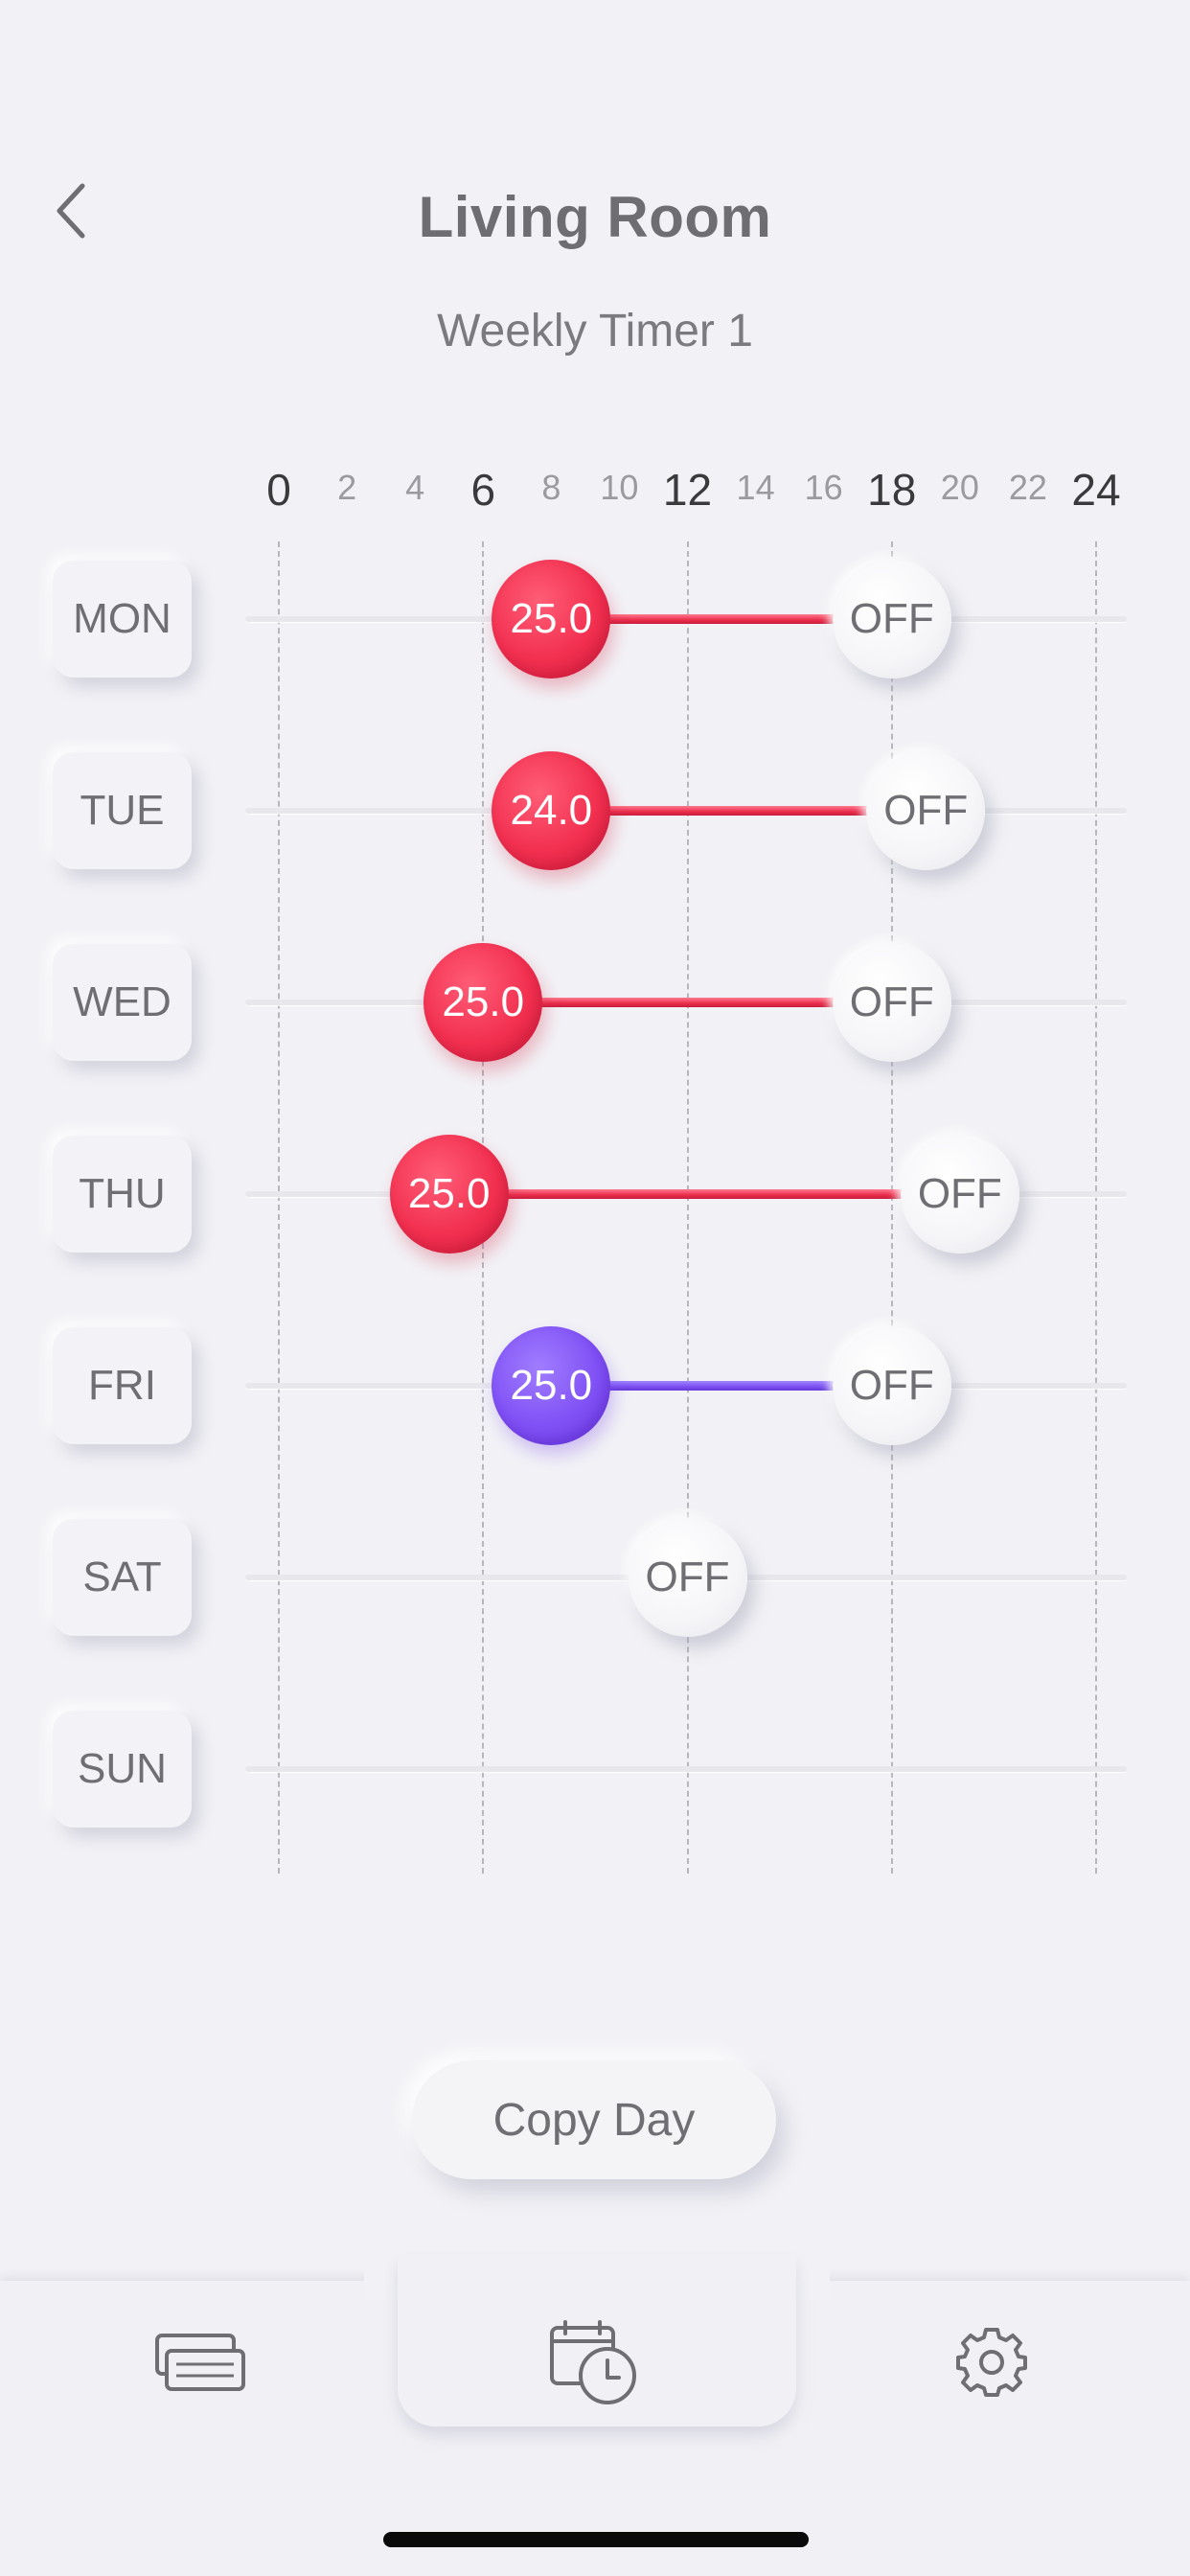 Image resolution: width=1190 pixels, height=2576 pixels. I want to click on day-button-mon: MON, so click(123, 619).